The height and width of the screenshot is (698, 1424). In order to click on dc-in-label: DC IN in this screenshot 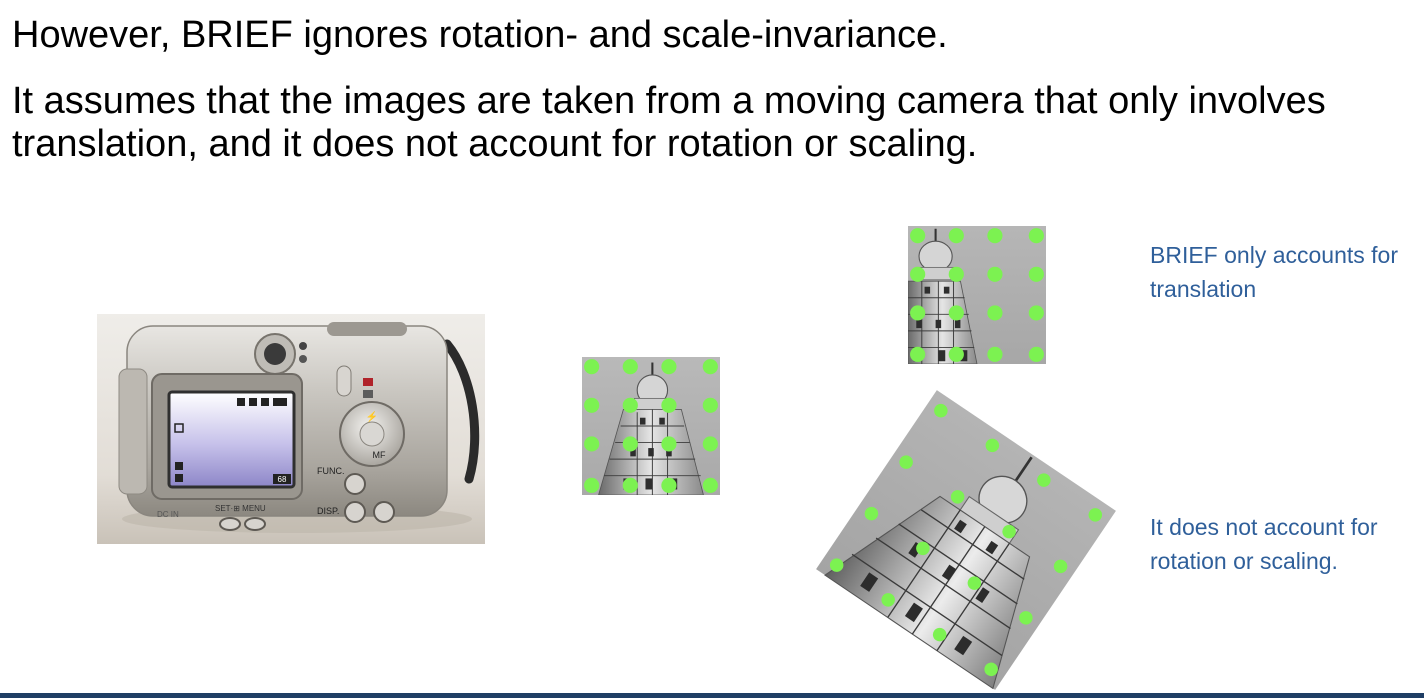, I will do `click(168, 514)`.